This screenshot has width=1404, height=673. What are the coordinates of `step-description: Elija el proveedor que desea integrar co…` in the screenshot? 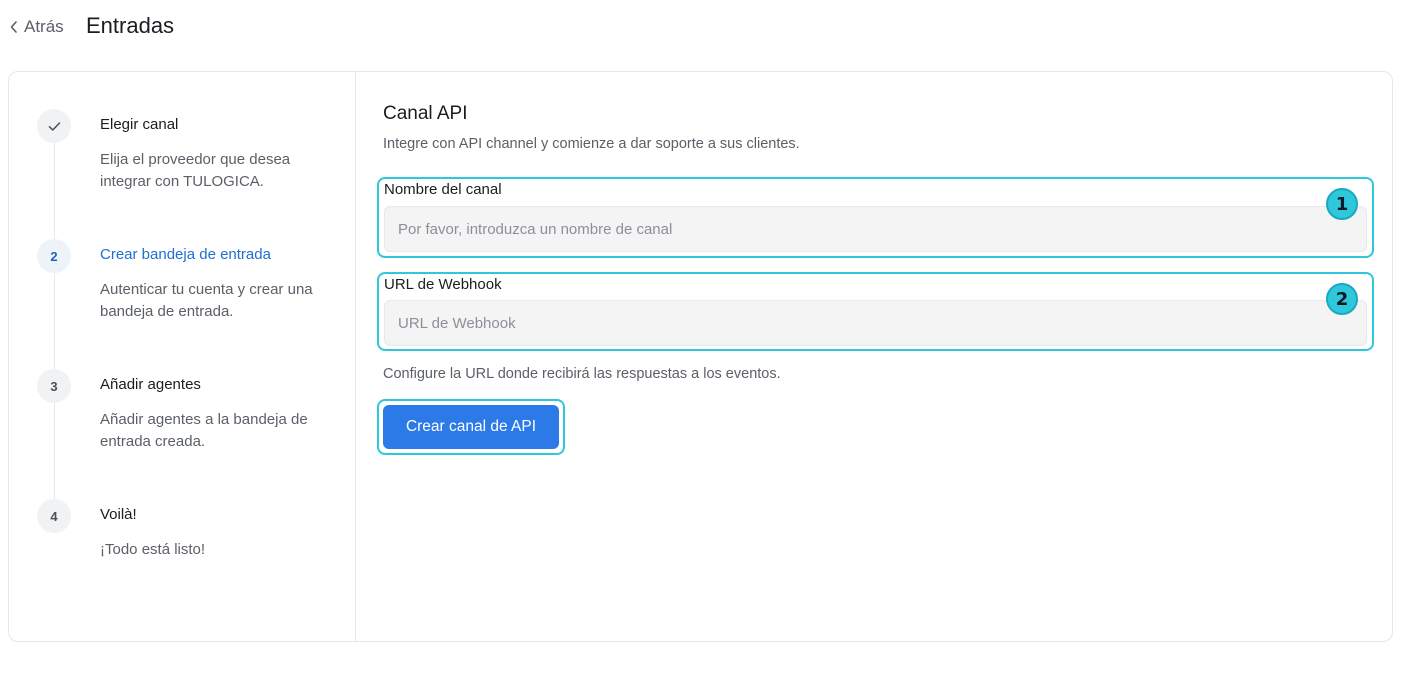 It's located at (195, 170).